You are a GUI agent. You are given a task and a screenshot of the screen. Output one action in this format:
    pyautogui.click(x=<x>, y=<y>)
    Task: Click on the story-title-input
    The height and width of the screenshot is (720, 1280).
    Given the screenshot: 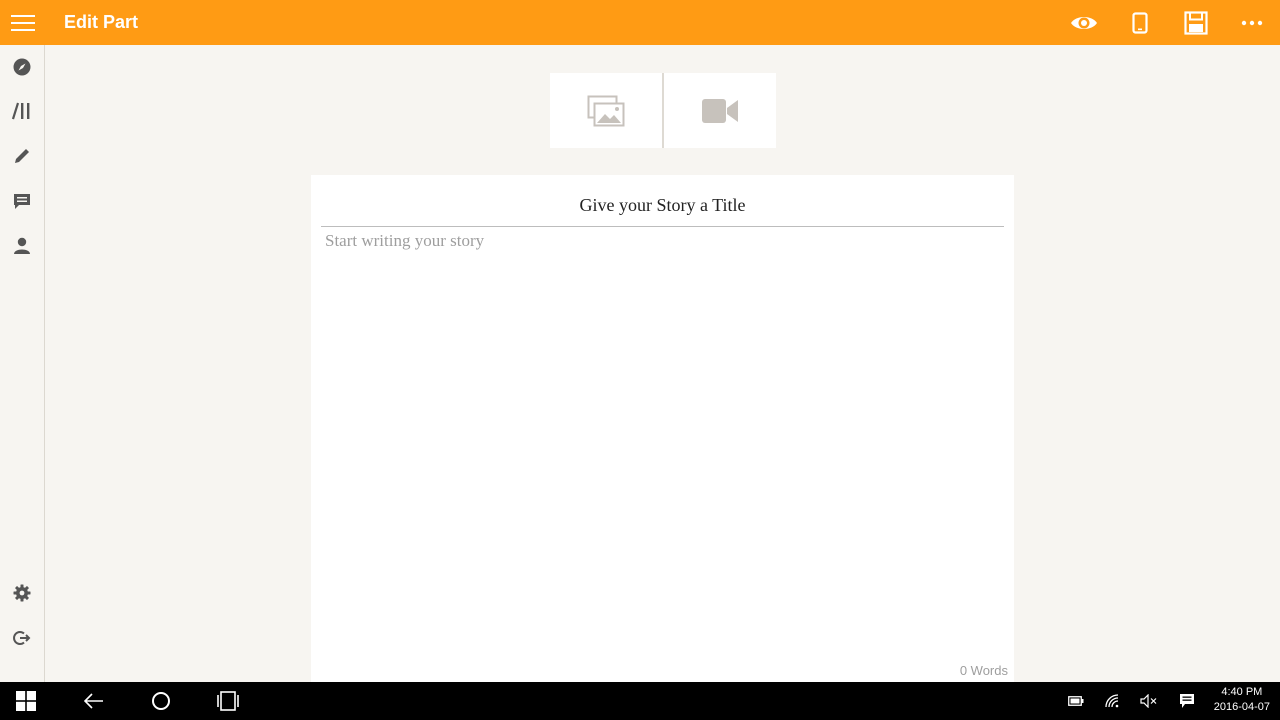 What is the action you would take?
    pyautogui.click(x=662, y=206)
    